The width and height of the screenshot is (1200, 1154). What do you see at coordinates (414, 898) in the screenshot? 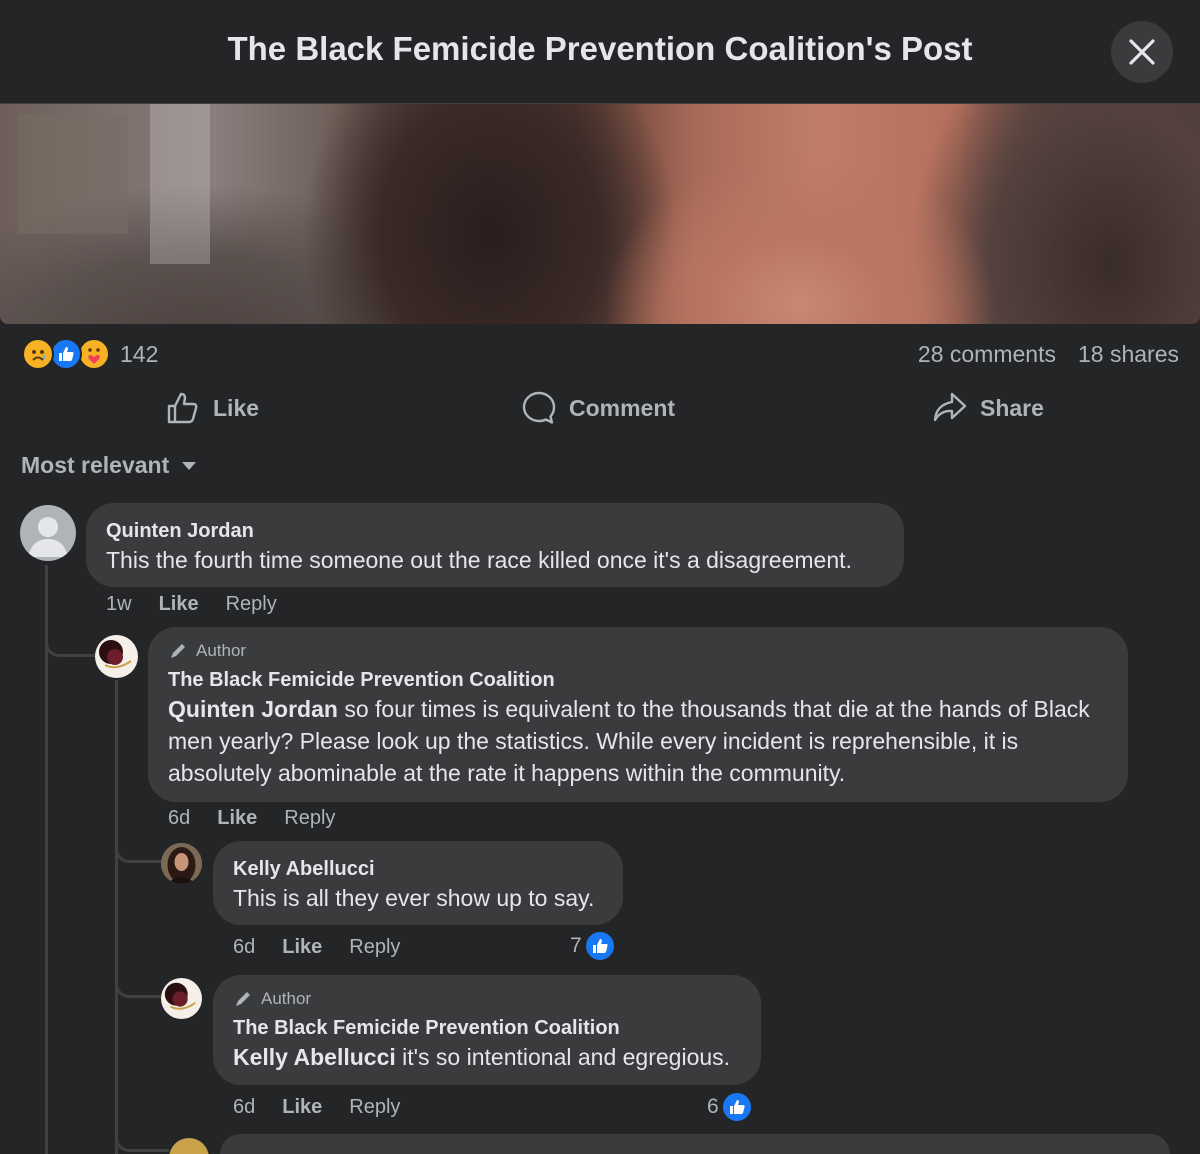
I see `comment-text: This is all they ever show up to say.` at bounding box center [414, 898].